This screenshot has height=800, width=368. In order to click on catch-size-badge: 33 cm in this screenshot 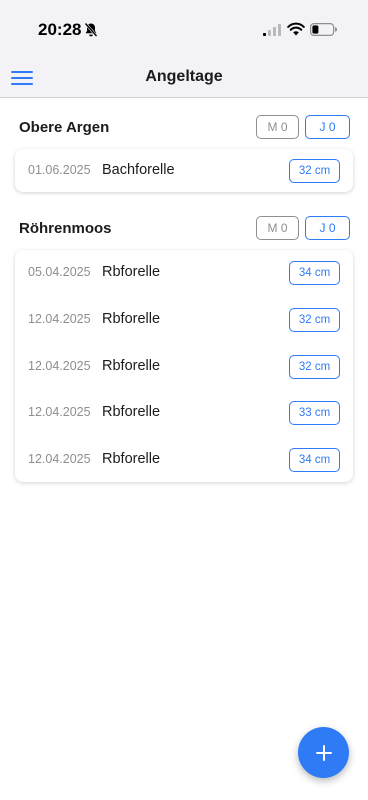, I will do `click(314, 413)`.